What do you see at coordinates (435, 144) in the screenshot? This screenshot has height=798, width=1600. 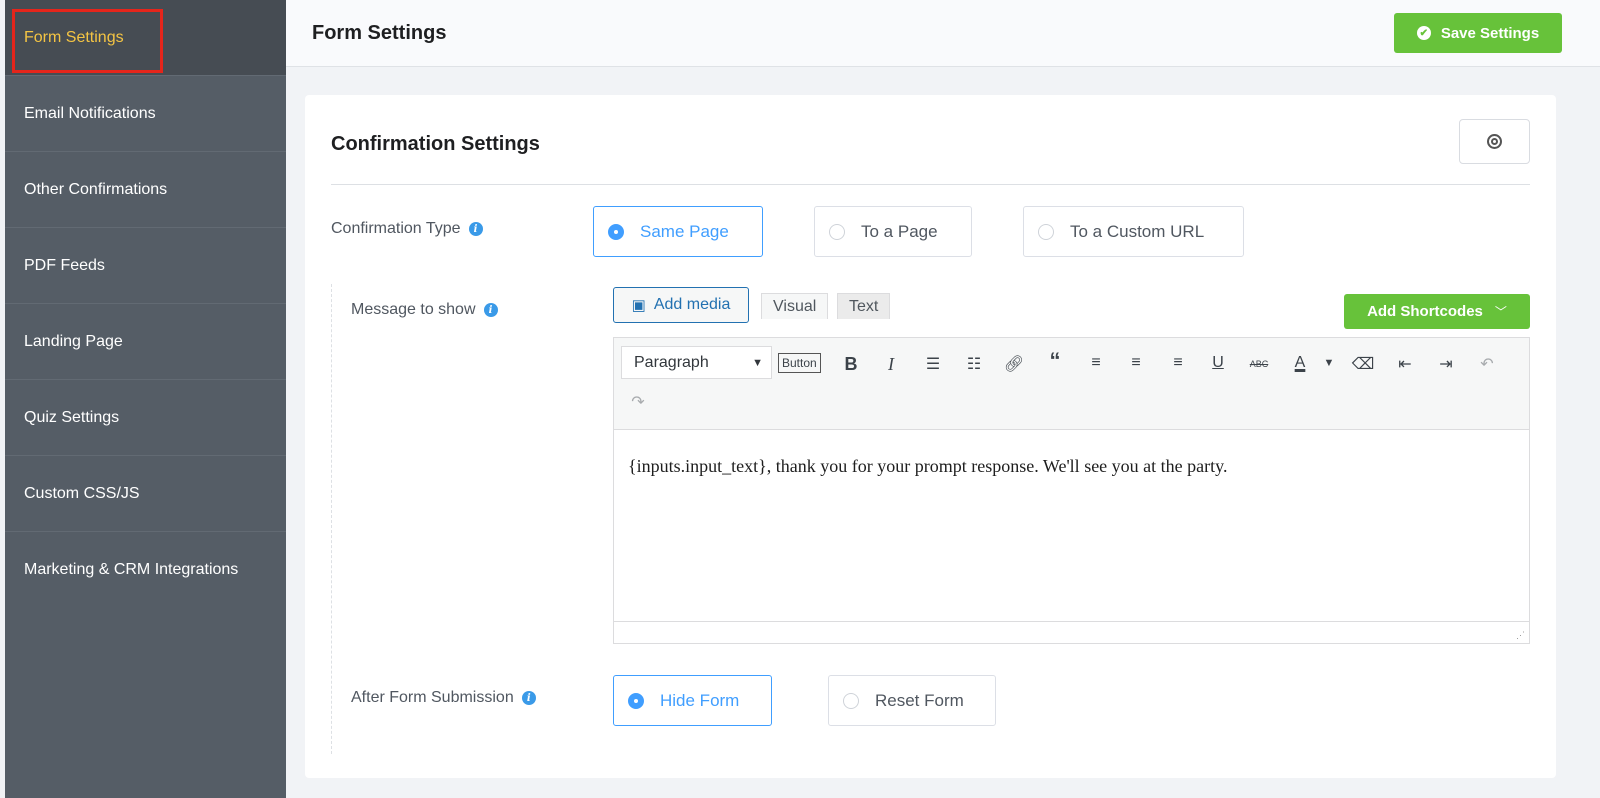 I see `card-title: Confirmation Settings` at bounding box center [435, 144].